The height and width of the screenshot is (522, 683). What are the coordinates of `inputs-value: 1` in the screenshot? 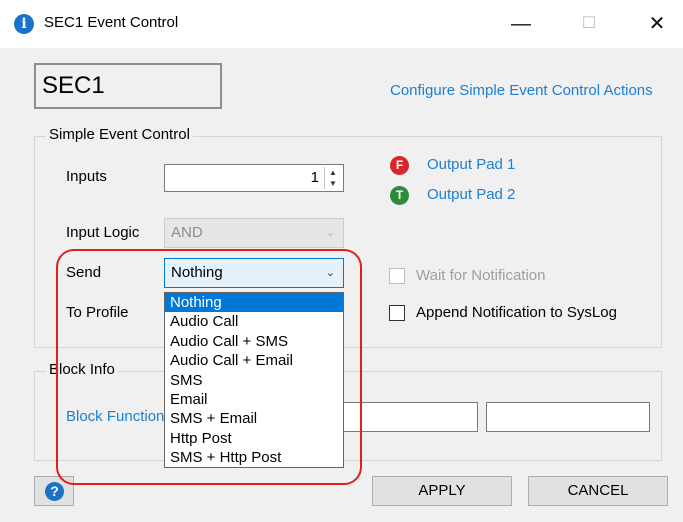 It's located at (314, 177).